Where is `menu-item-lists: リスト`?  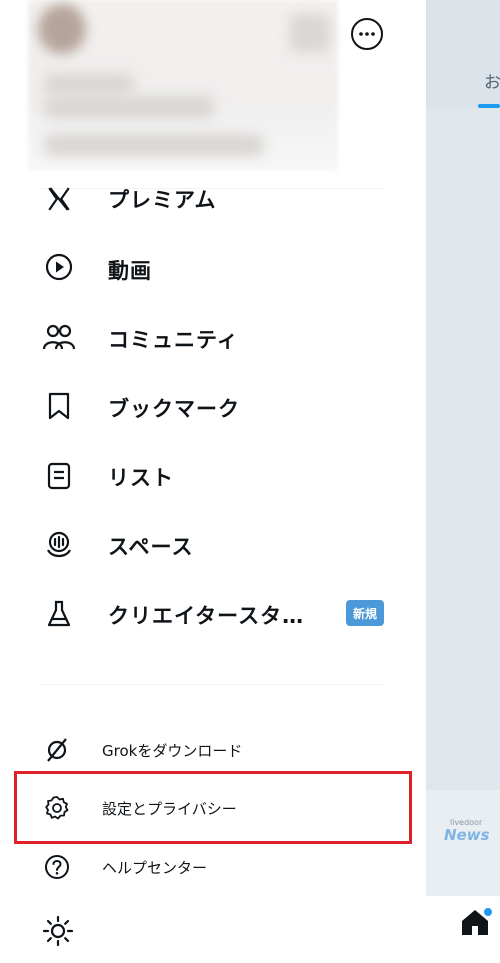
menu-item-lists: リスト is located at coordinates (213, 476).